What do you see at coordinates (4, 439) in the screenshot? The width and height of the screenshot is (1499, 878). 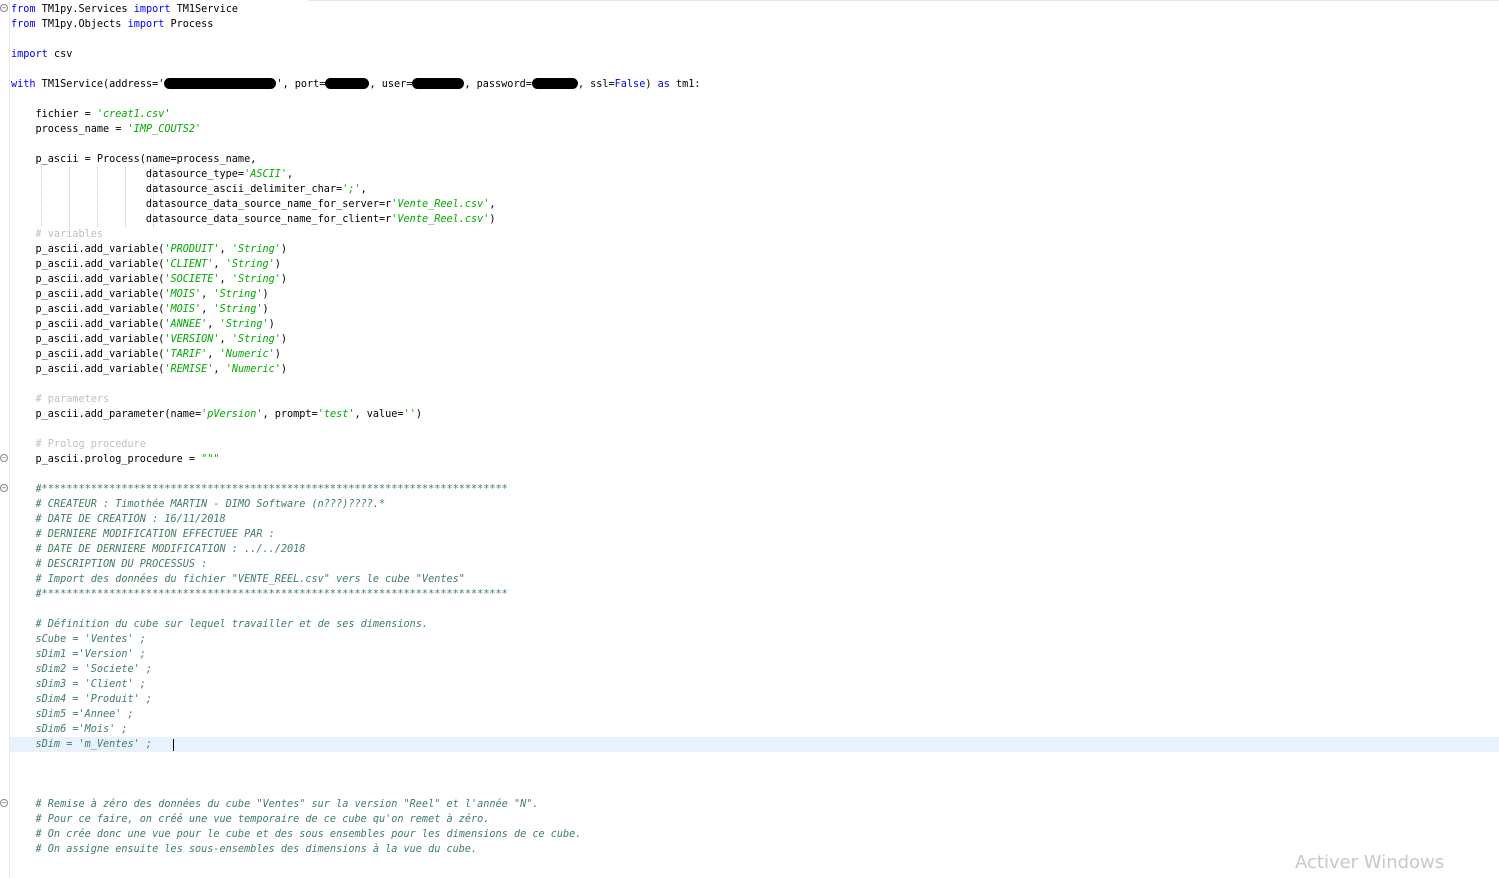 I see `editor-gutter` at bounding box center [4, 439].